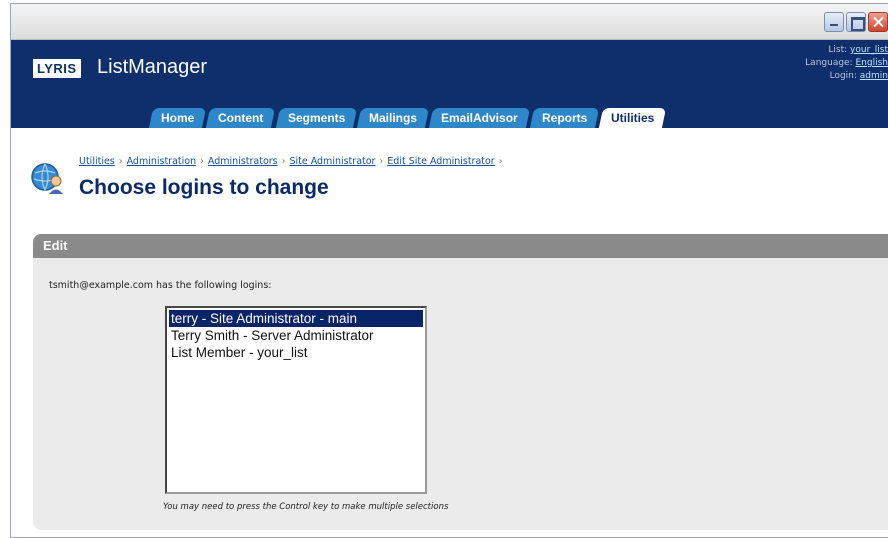 This screenshot has width=888, height=538. I want to click on tab-reports: Reports, so click(564, 118).